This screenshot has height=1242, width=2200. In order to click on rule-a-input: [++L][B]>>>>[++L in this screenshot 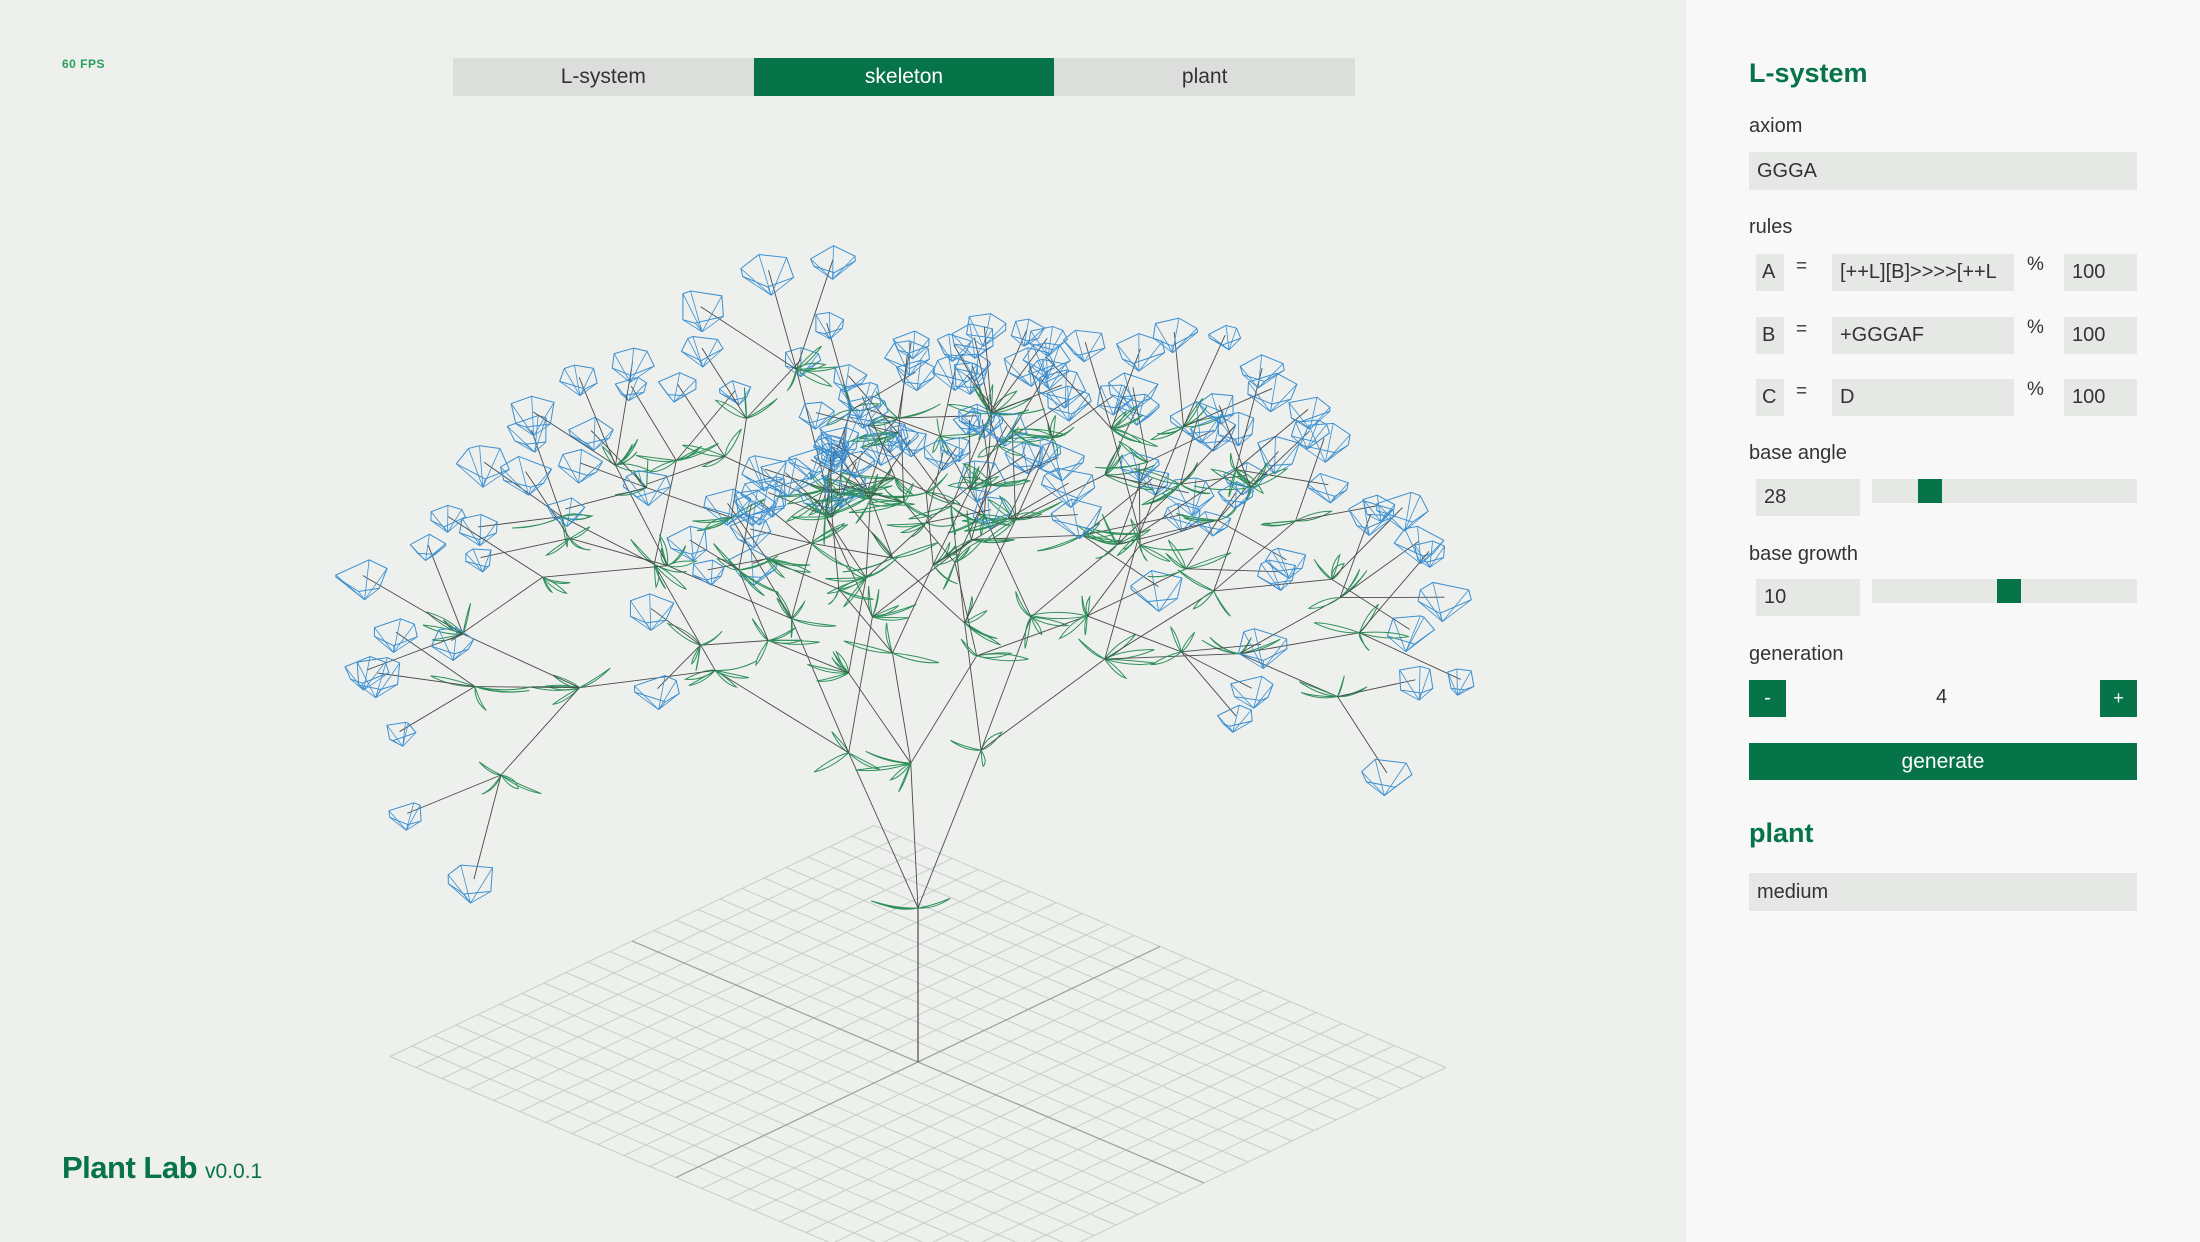, I will do `click(1923, 272)`.